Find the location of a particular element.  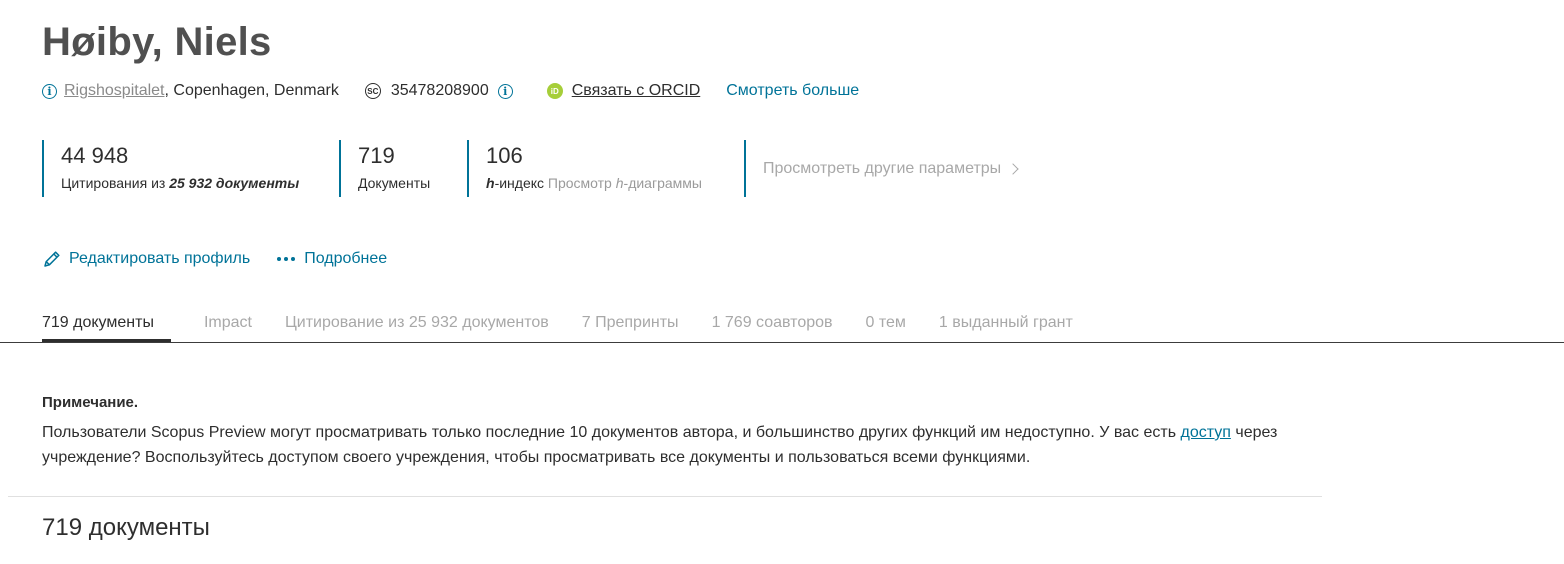

connect-orcid-link: Связать с ORCID is located at coordinates (636, 91).